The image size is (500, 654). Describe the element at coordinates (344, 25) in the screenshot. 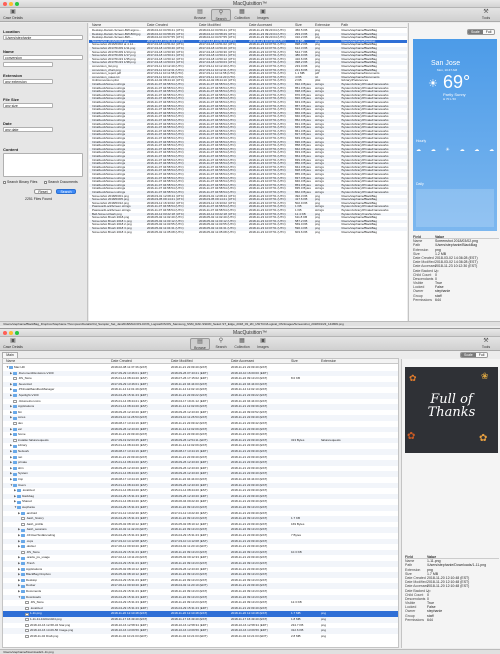

I see `column-header: Path` at that location.